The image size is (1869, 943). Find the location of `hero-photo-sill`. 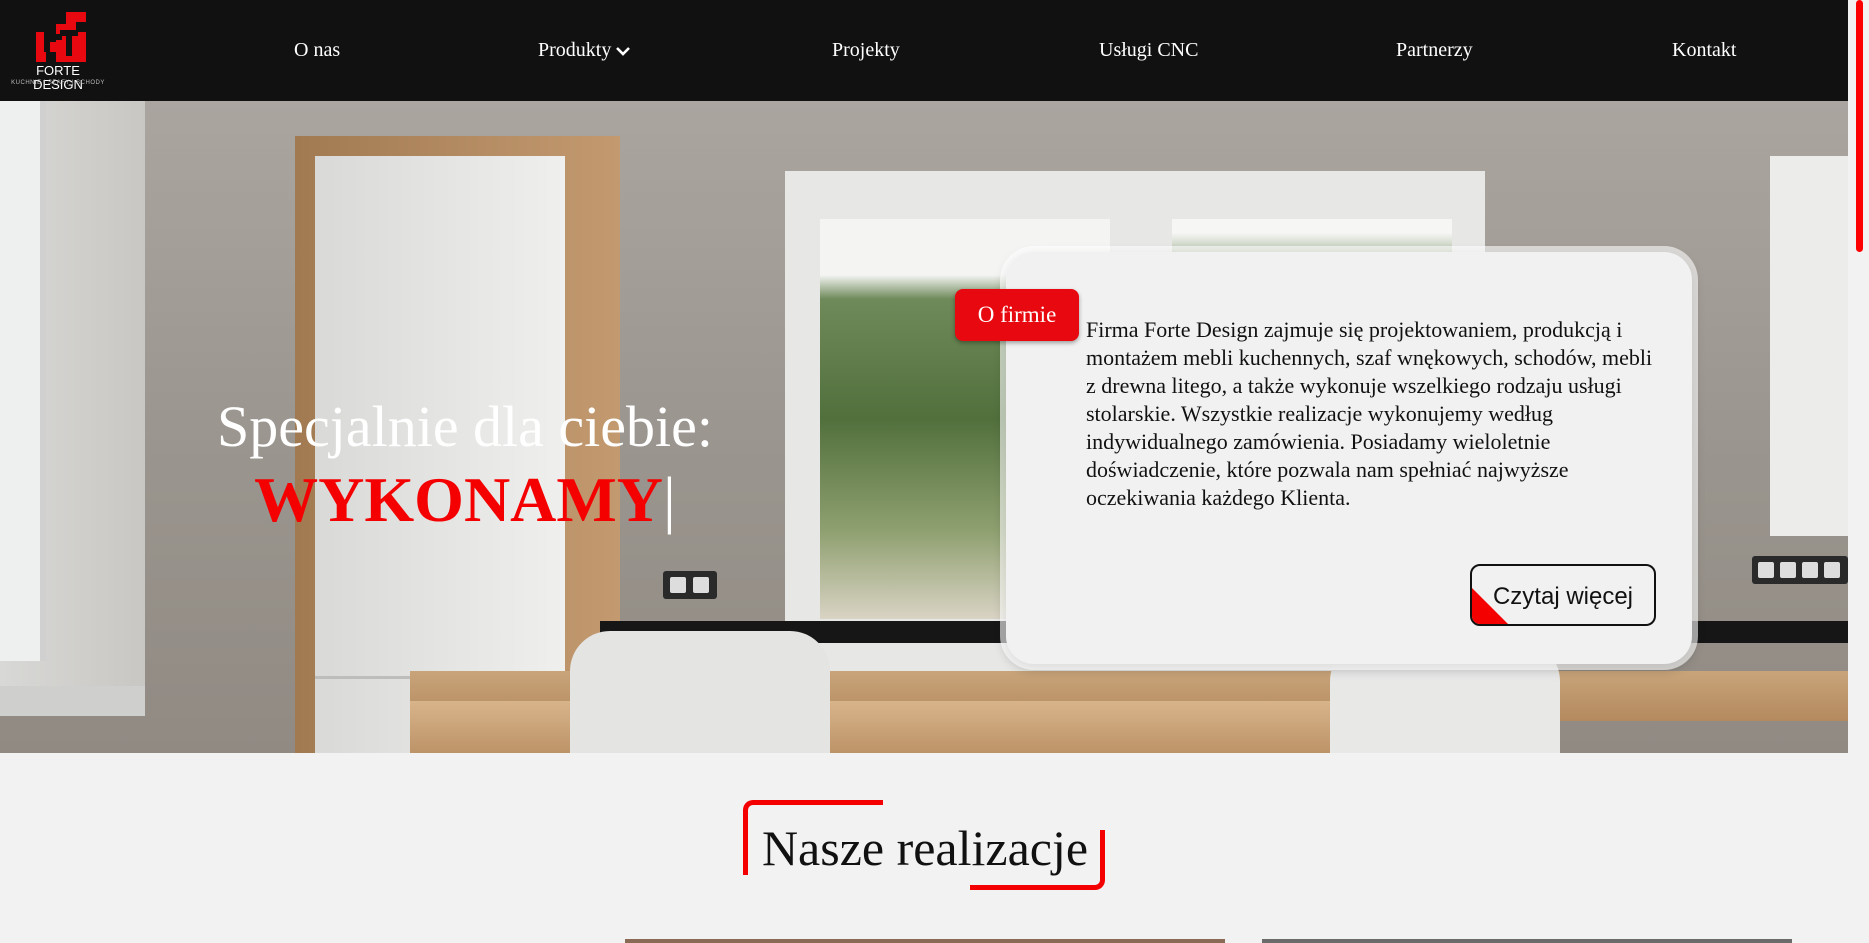

hero-photo-sill is located at coordinates (72, 701).